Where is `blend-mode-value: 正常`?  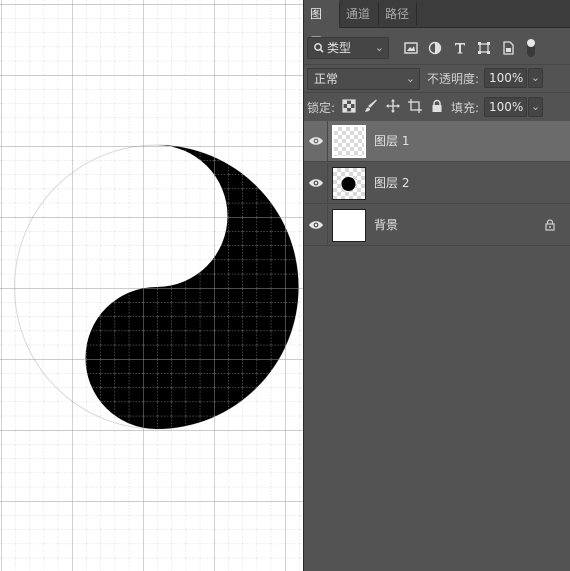
blend-mode-value: 正常 is located at coordinates (326, 79).